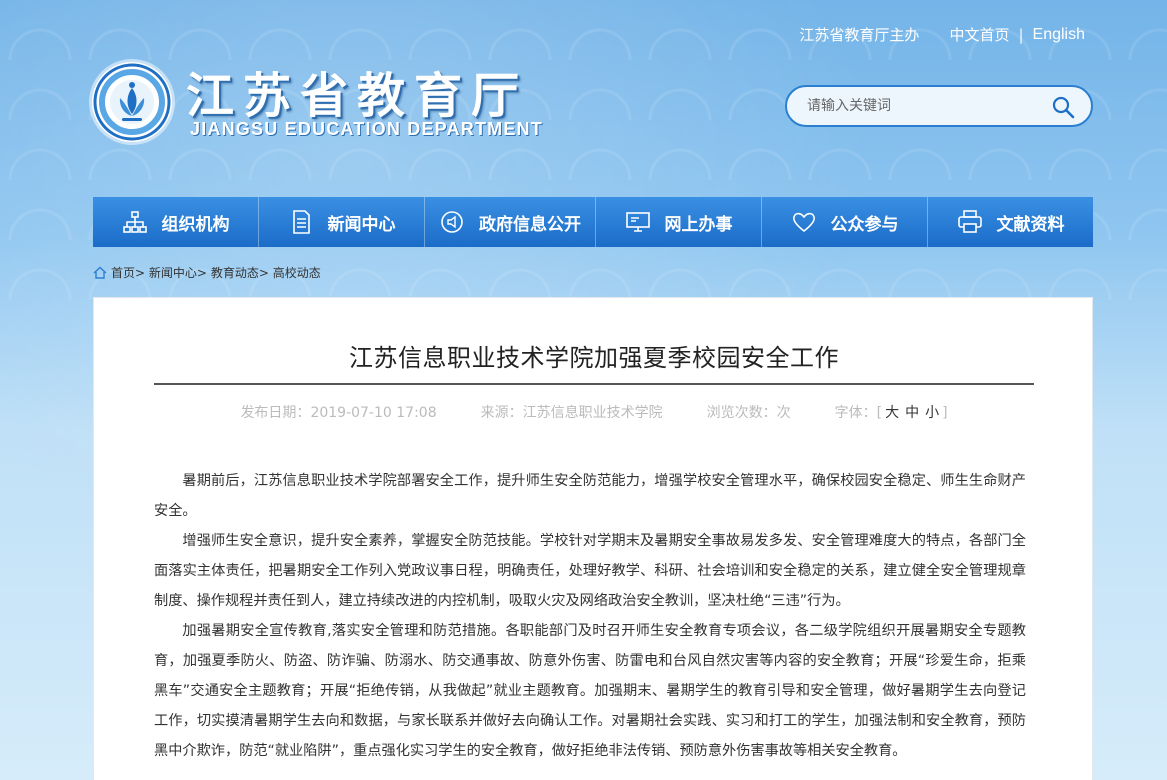  I want to click on breadcrumb-current: 高校动态, so click(297, 272).